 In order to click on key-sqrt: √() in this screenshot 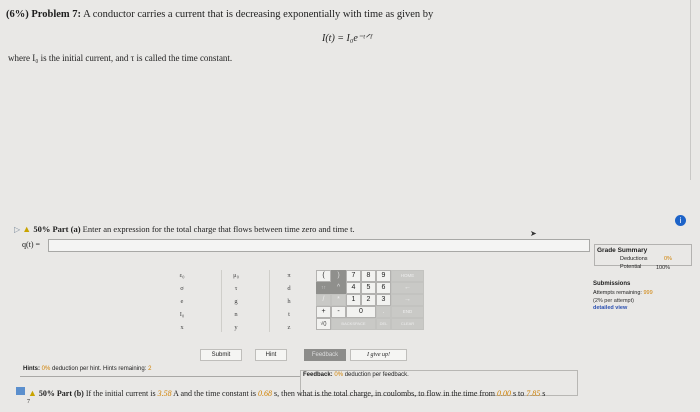, I will do `click(323, 324)`.